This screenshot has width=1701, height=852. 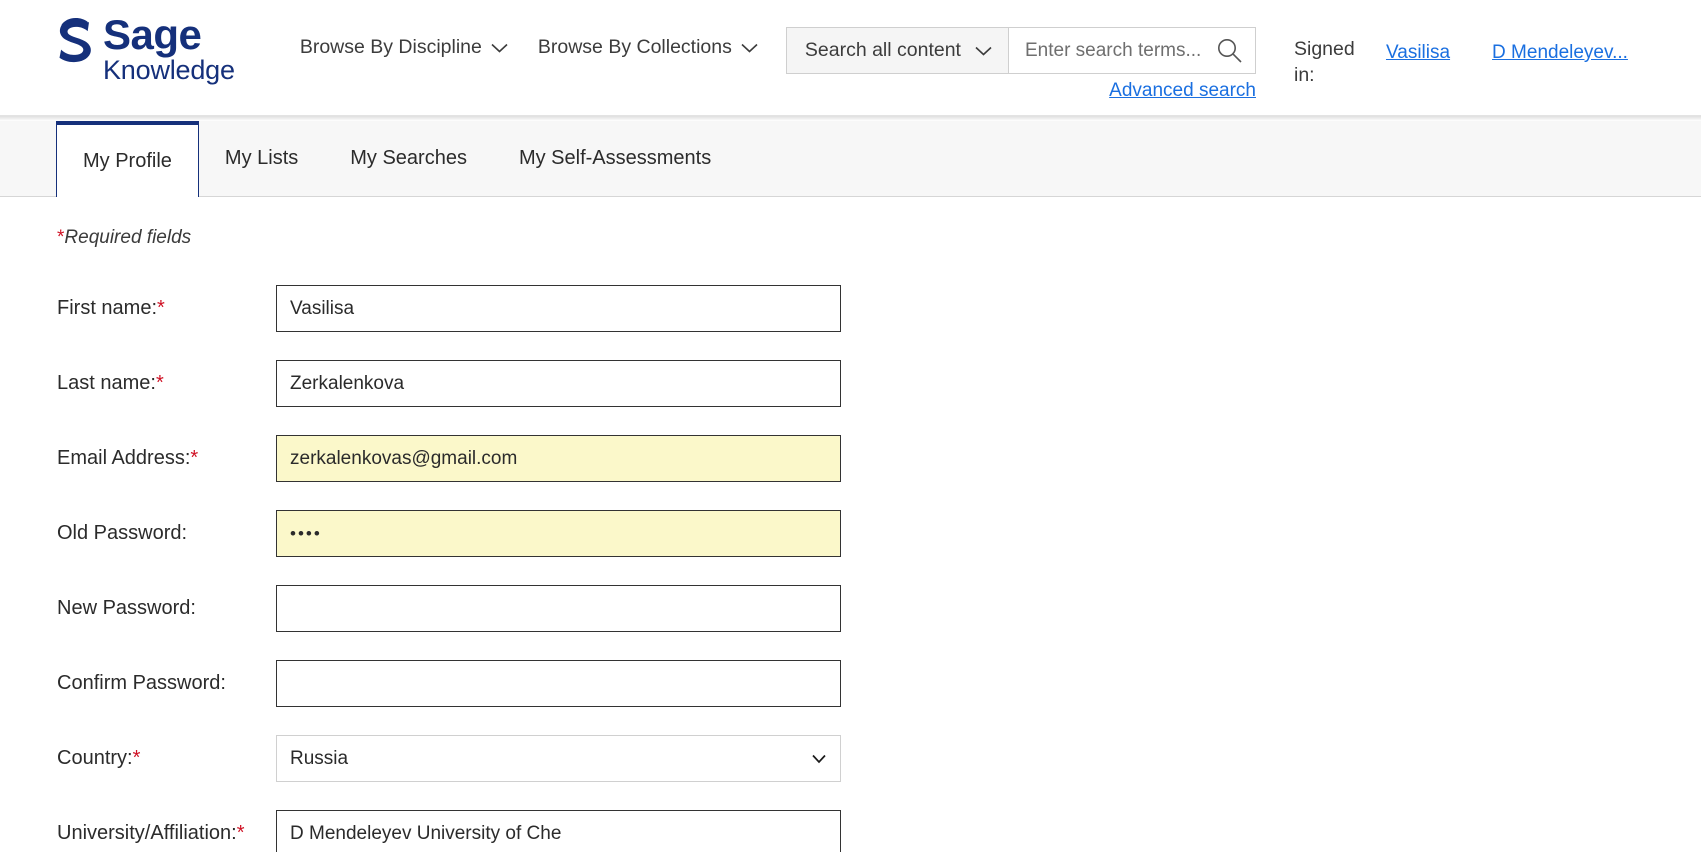 What do you see at coordinates (106, 383) in the screenshot?
I see `label-last-name-text: Last name:` at bounding box center [106, 383].